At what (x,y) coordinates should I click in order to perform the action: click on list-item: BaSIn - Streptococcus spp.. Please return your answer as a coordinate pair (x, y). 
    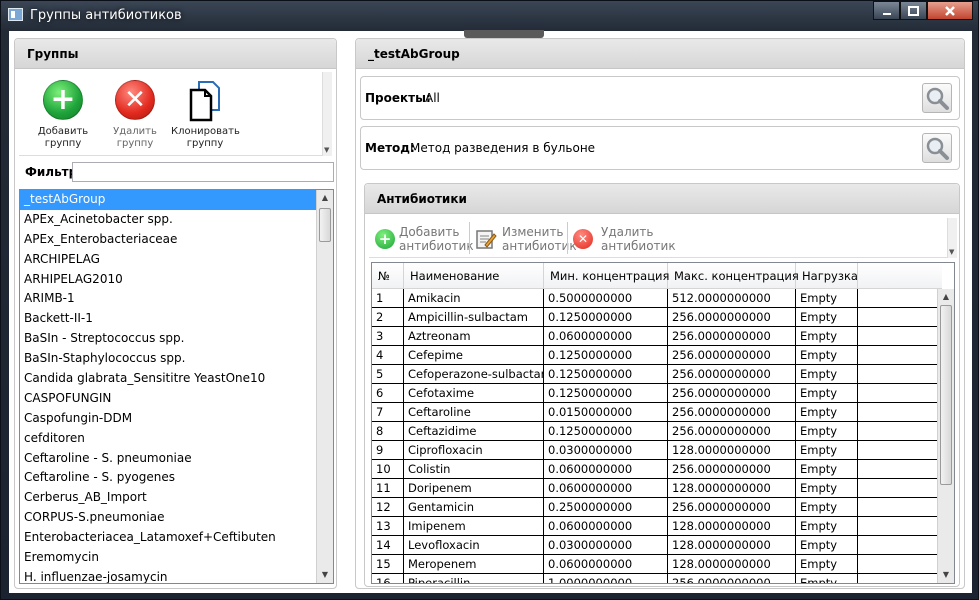
    Looking at the image, I should click on (176, 339).